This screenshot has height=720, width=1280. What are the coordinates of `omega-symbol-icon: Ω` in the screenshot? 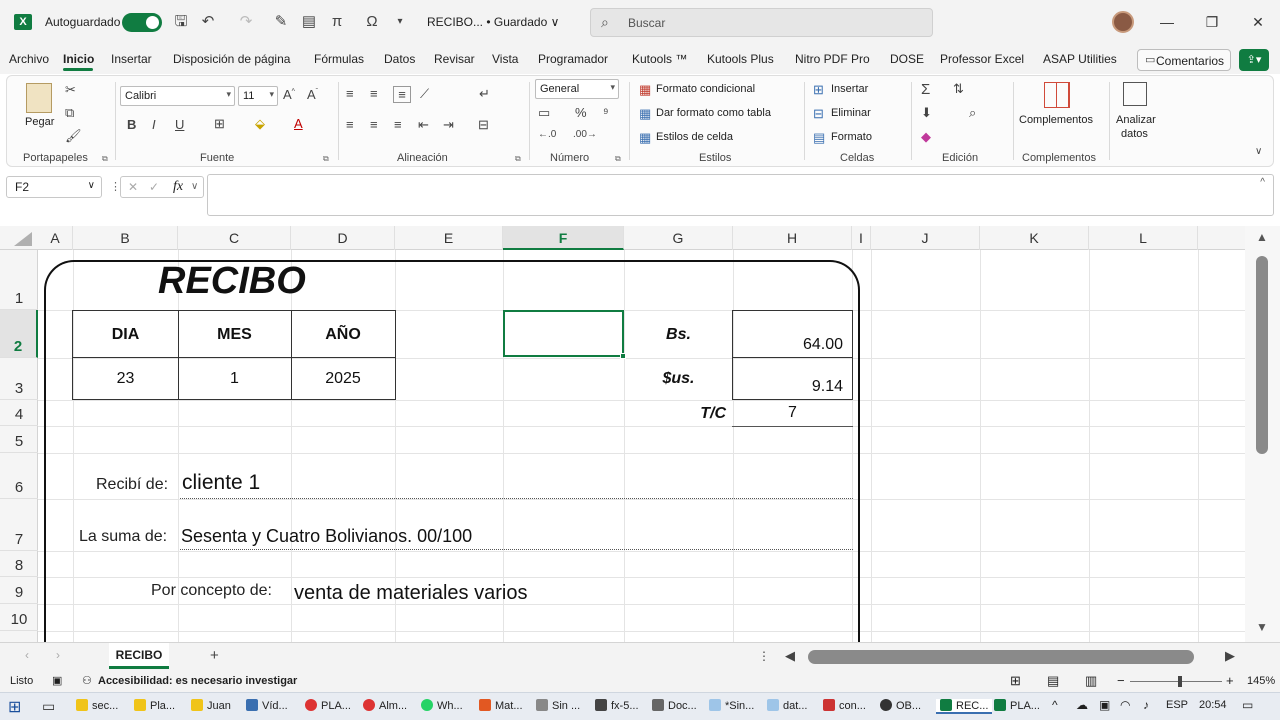 It's located at (372, 22).